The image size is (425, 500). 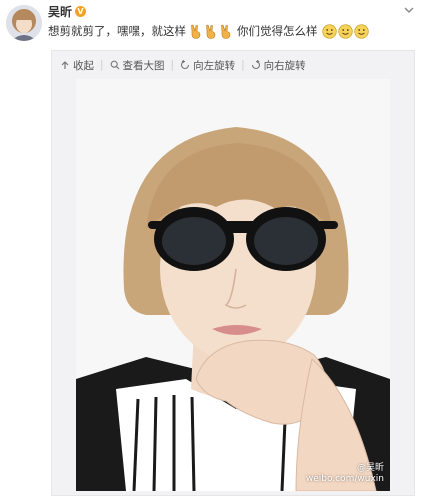 I want to click on avatar-image, so click(x=24, y=23).